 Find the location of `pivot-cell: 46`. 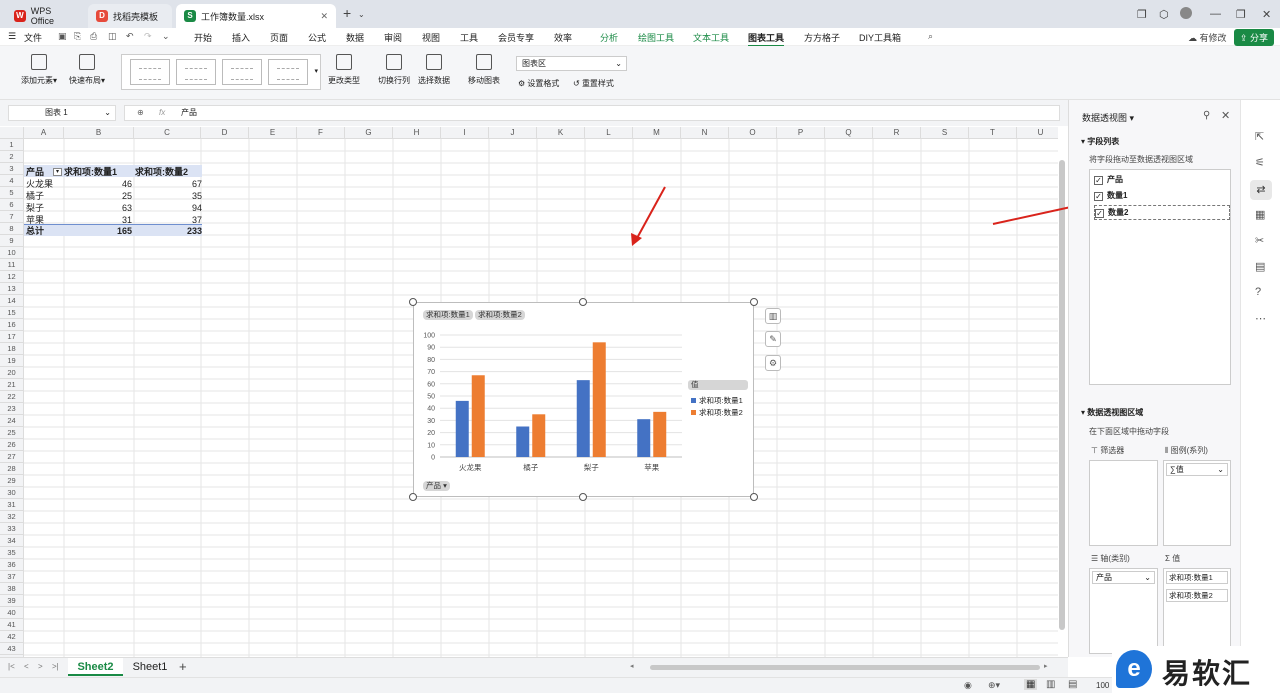

pivot-cell: 46 is located at coordinates (98, 184).